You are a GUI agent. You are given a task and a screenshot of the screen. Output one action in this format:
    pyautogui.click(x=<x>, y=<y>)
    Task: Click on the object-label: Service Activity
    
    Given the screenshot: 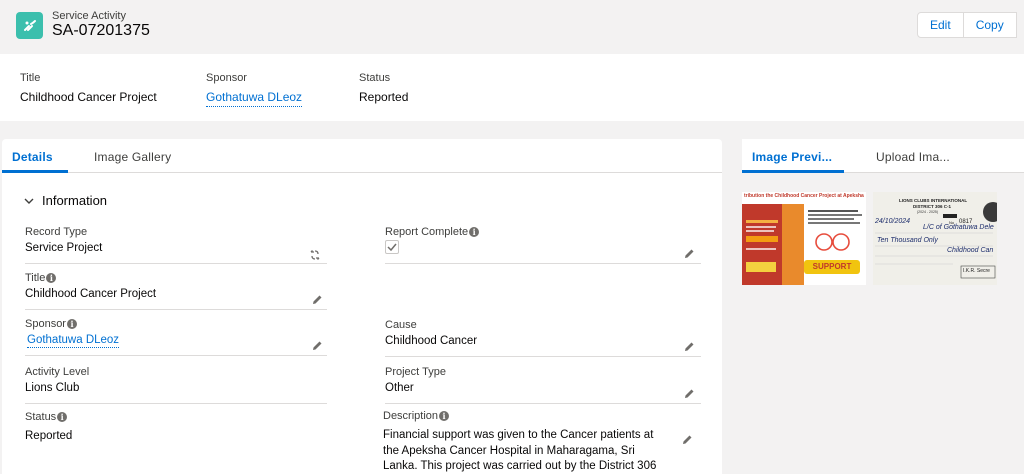 What is the action you would take?
    pyautogui.click(x=89, y=16)
    